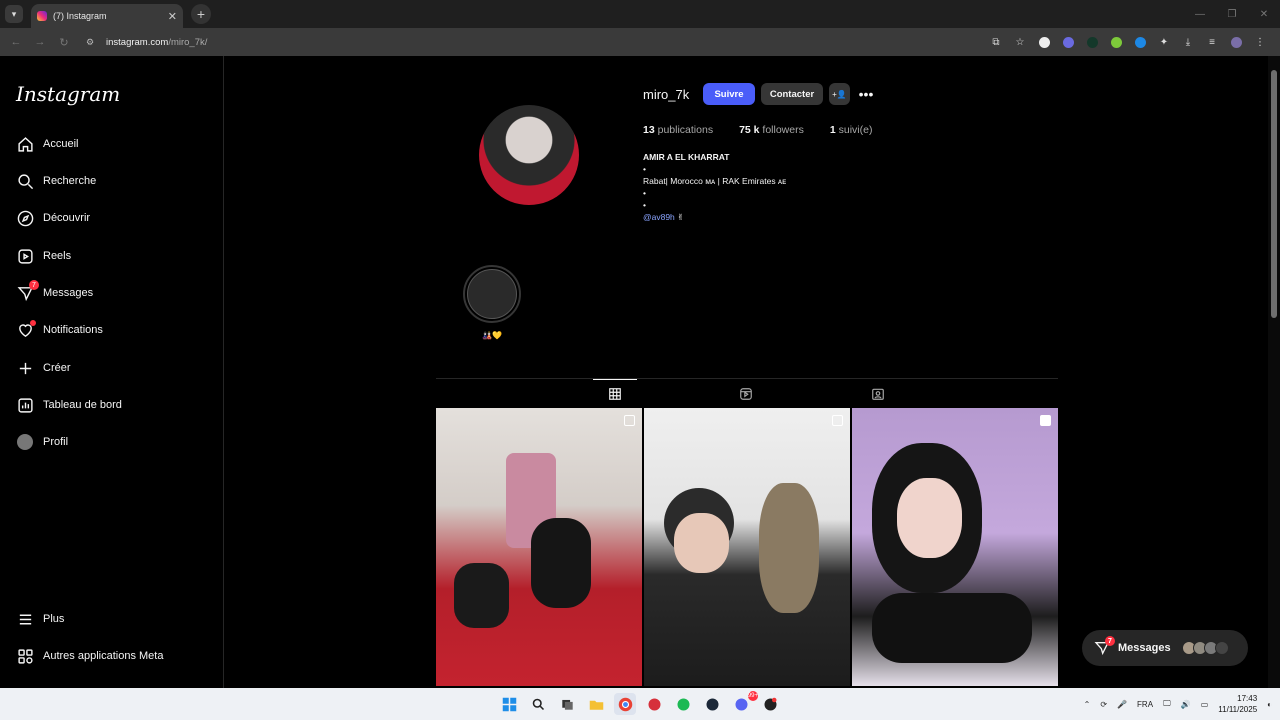  What do you see at coordinates (1237, 704) in the screenshot?
I see `taskbar-clock: 17:43 11/11/2025` at bounding box center [1237, 704].